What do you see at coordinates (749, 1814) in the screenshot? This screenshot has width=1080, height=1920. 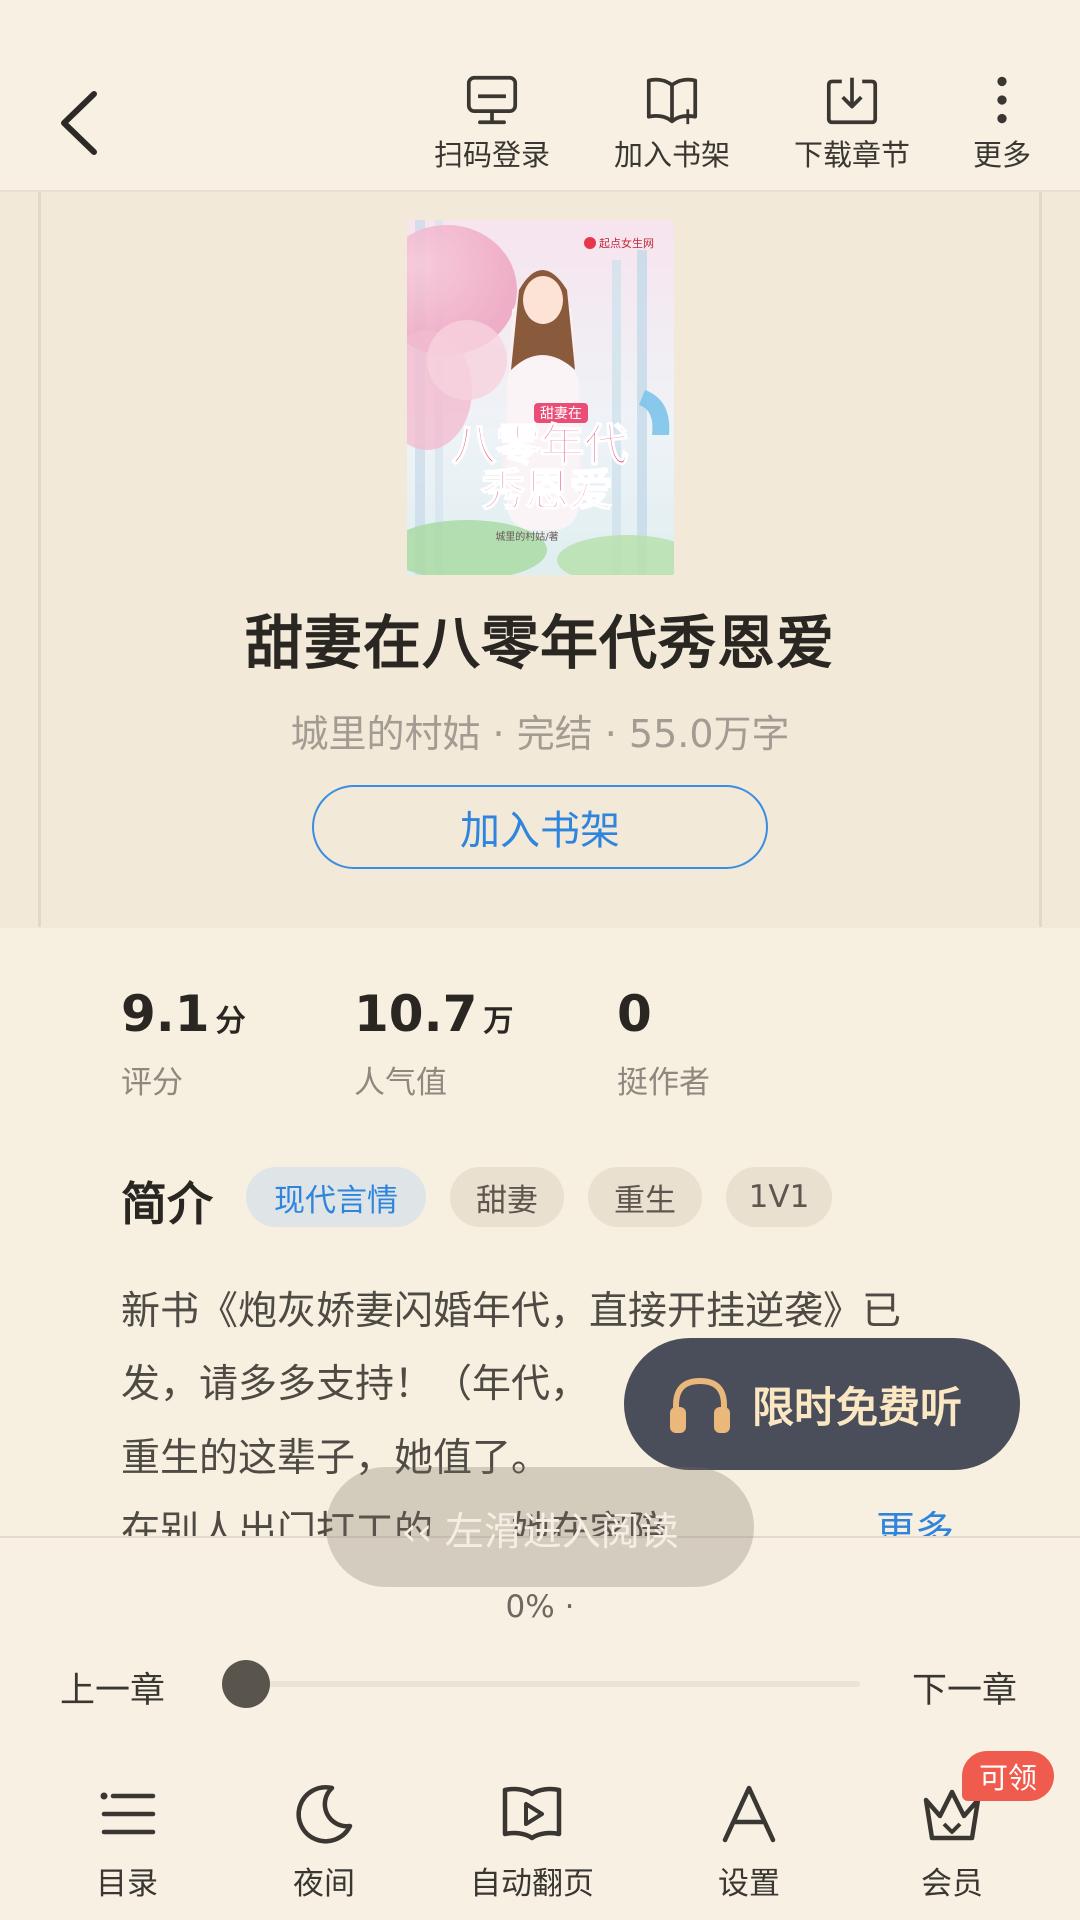 I see `font-settings-icon` at bounding box center [749, 1814].